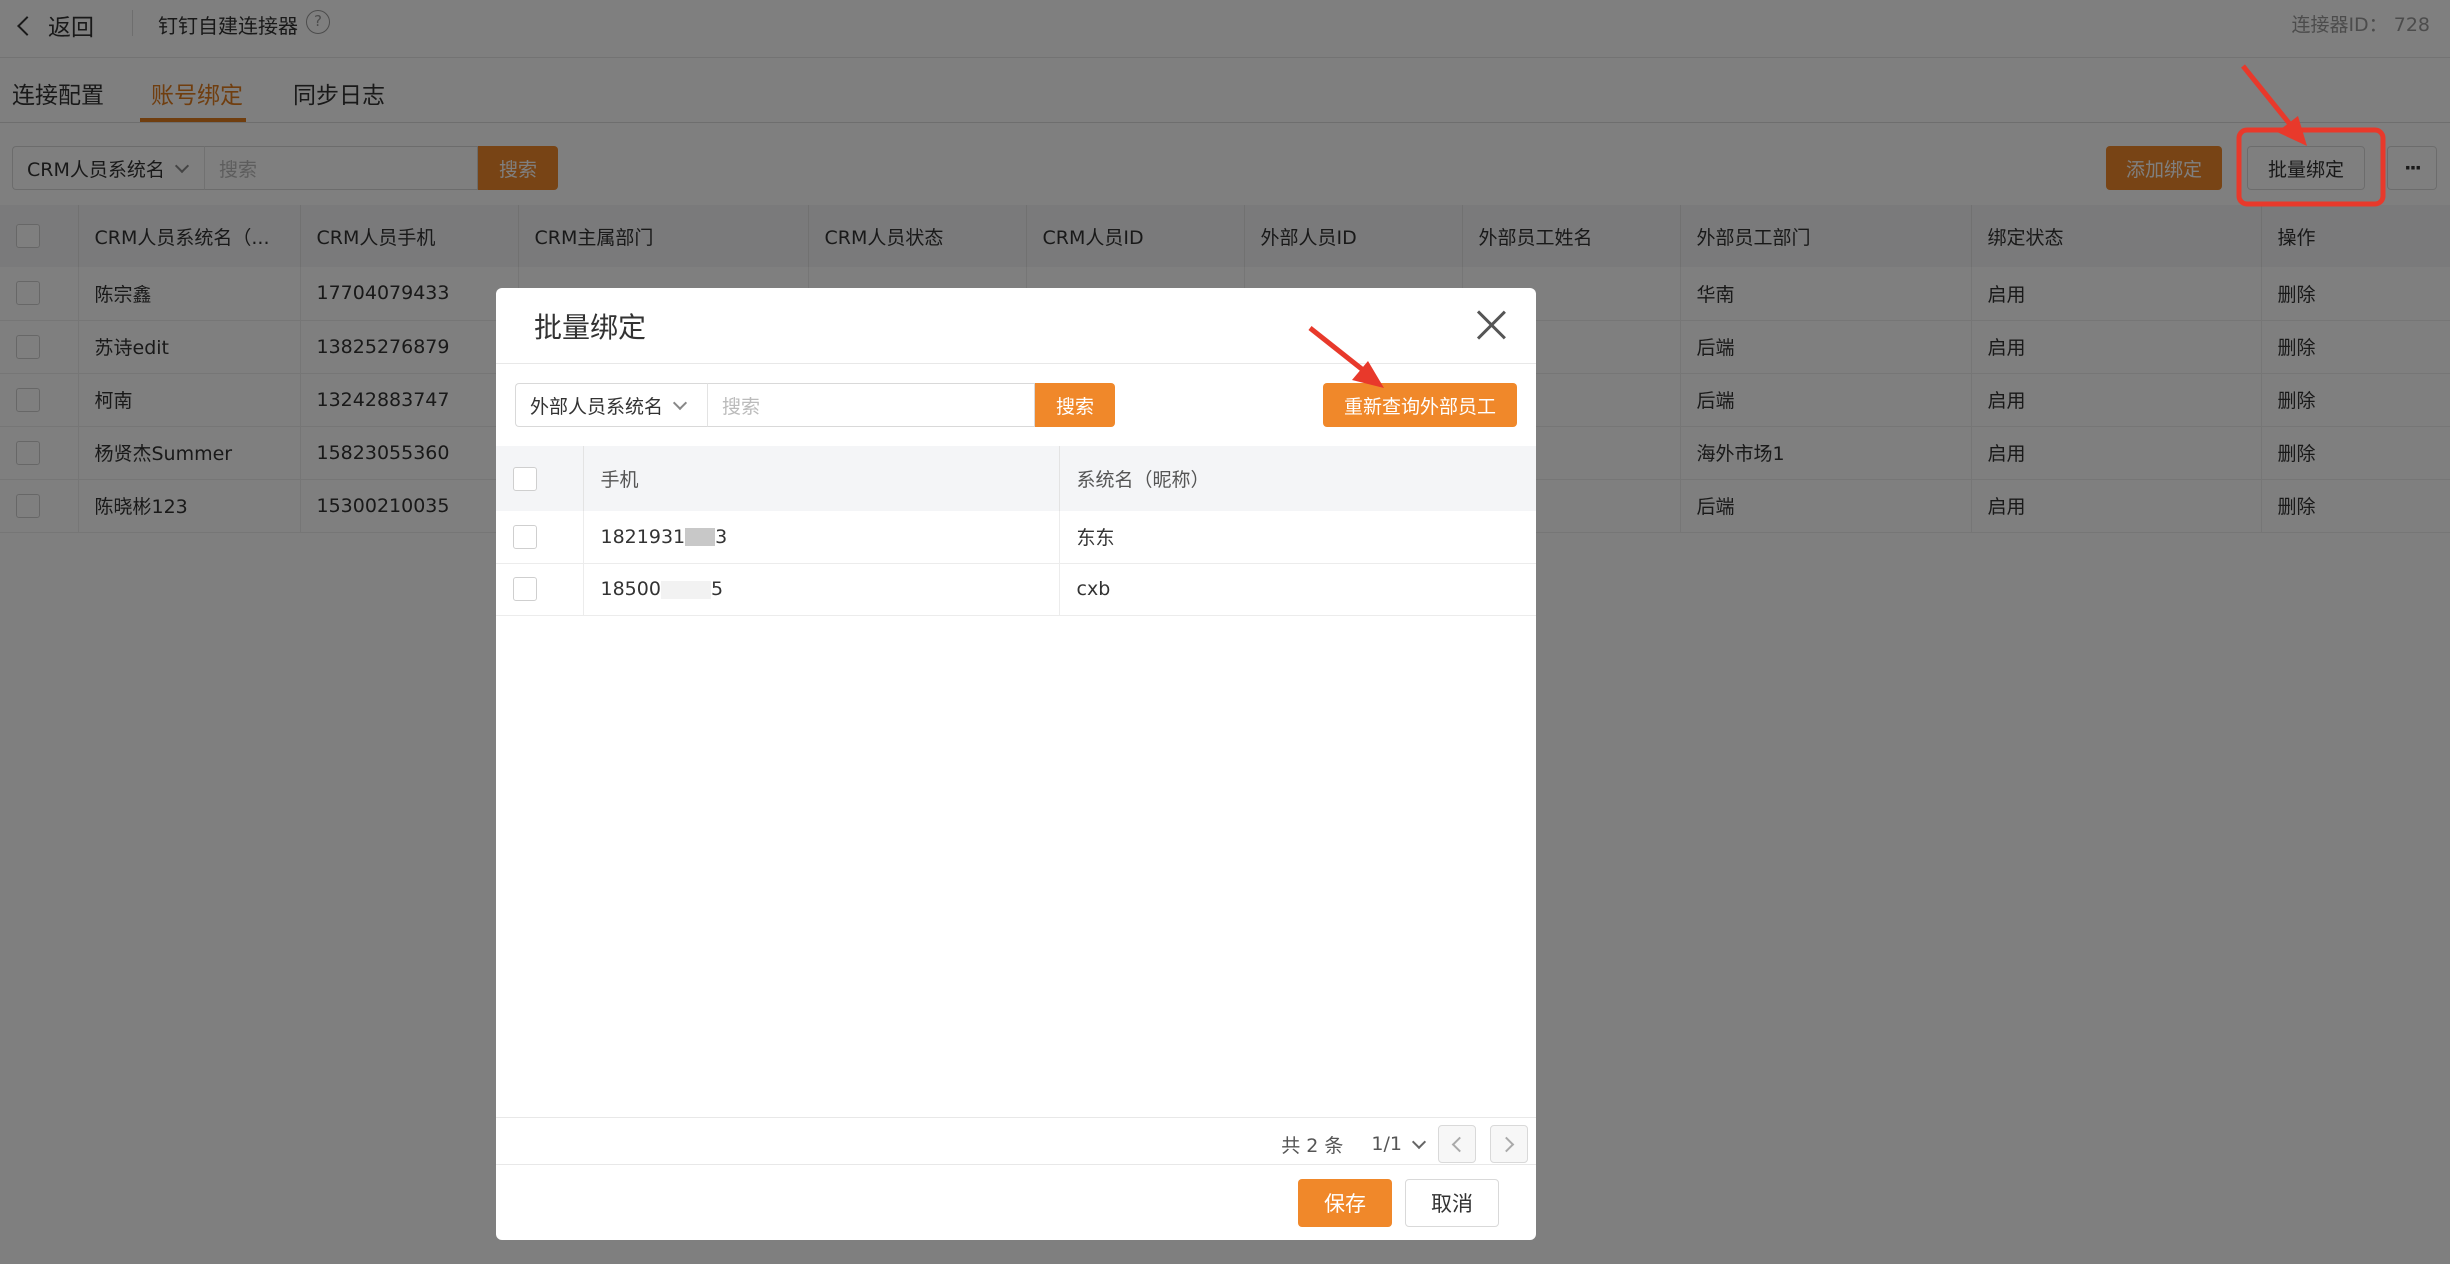 The image size is (2450, 1264). I want to click on select-all-checkbox, so click(525, 478).